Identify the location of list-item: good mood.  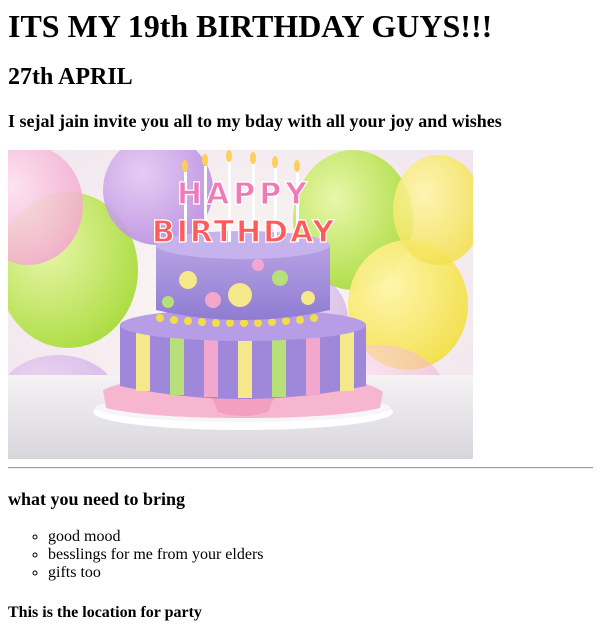
(320, 537).